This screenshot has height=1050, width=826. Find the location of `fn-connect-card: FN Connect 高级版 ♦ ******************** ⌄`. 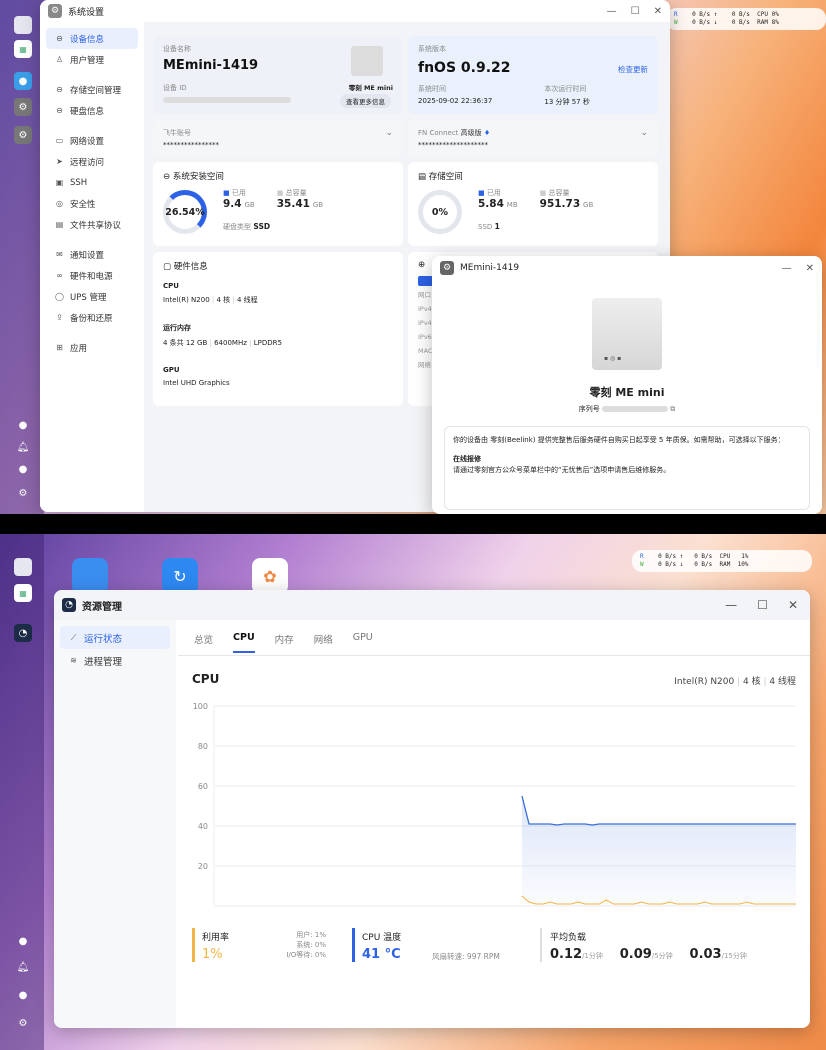

fn-connect-card: FN Connect 高级版 ♦ ******************** ⌄ is located at coordinates (533, 138).